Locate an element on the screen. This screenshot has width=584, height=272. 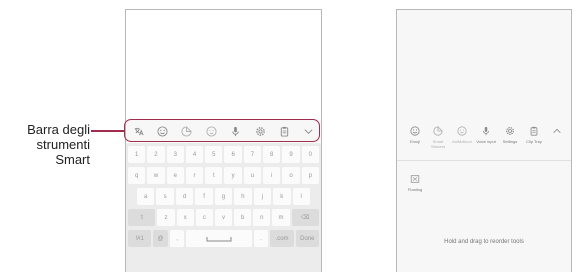
key: 3 is located at coordinates (175, 154).